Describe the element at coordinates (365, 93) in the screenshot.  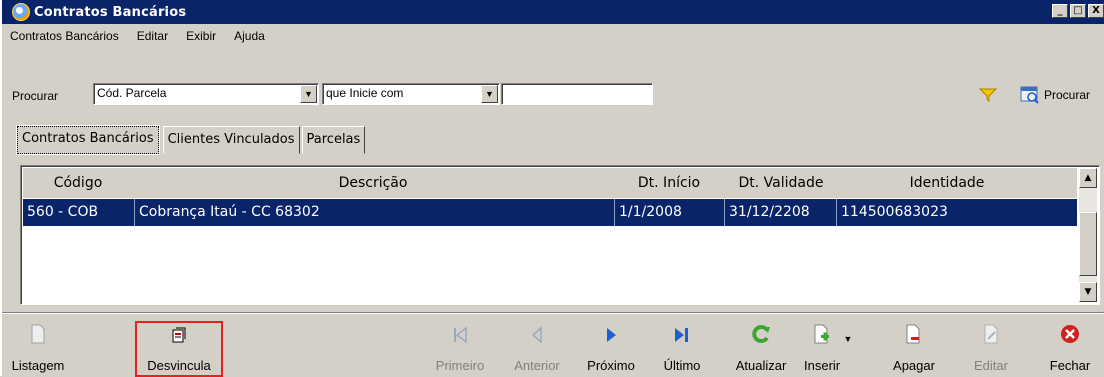
I see `search-operator-value: que Inicie com` at that location.